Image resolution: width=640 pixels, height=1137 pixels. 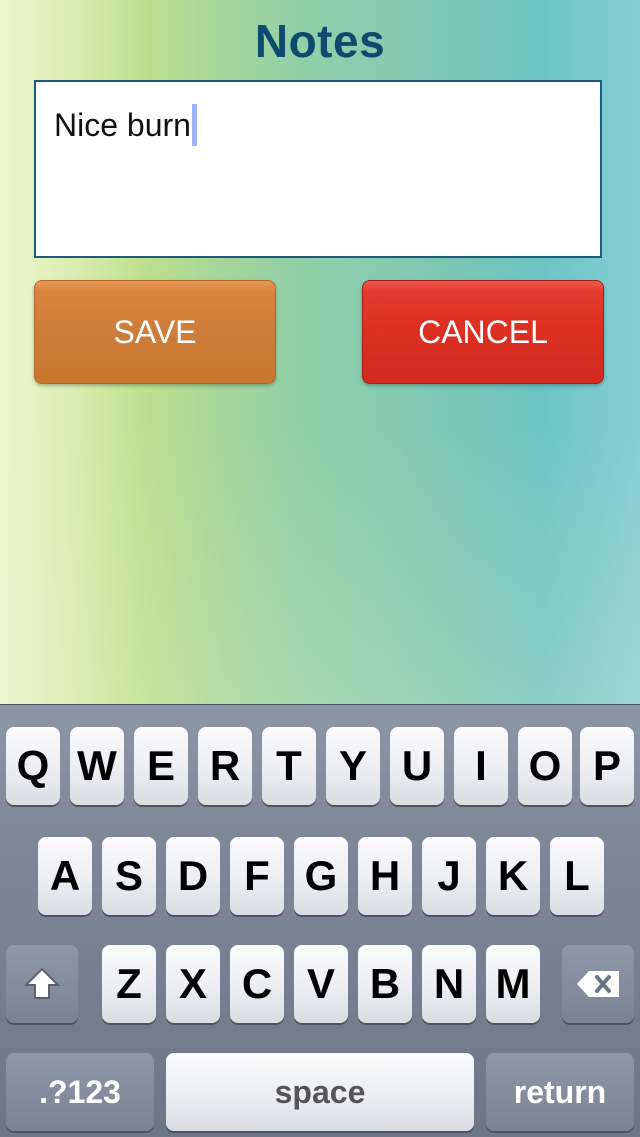 What do you see at coordinates (607, 766) in the screenshot?
I see `key-p: P` at bounding box center [607, 766].